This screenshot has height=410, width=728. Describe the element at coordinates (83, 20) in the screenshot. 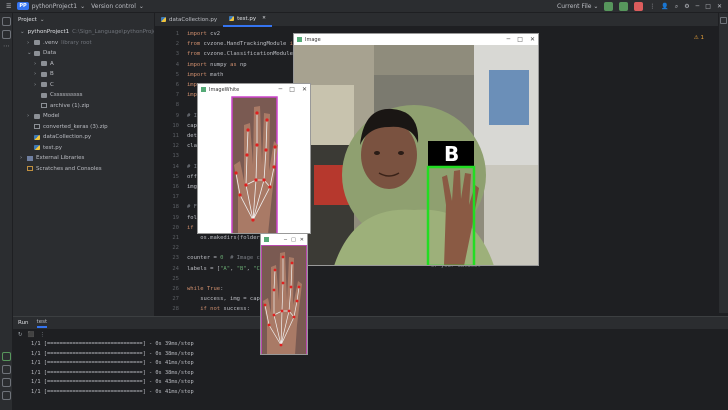

I see `project-pane-header: Project ⌄` at that location.